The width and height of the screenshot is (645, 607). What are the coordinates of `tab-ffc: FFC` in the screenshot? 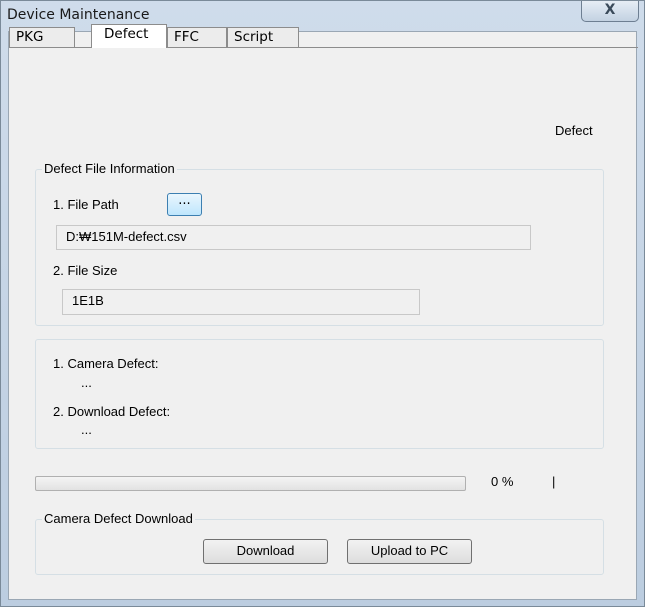 It's located at (197, 37).